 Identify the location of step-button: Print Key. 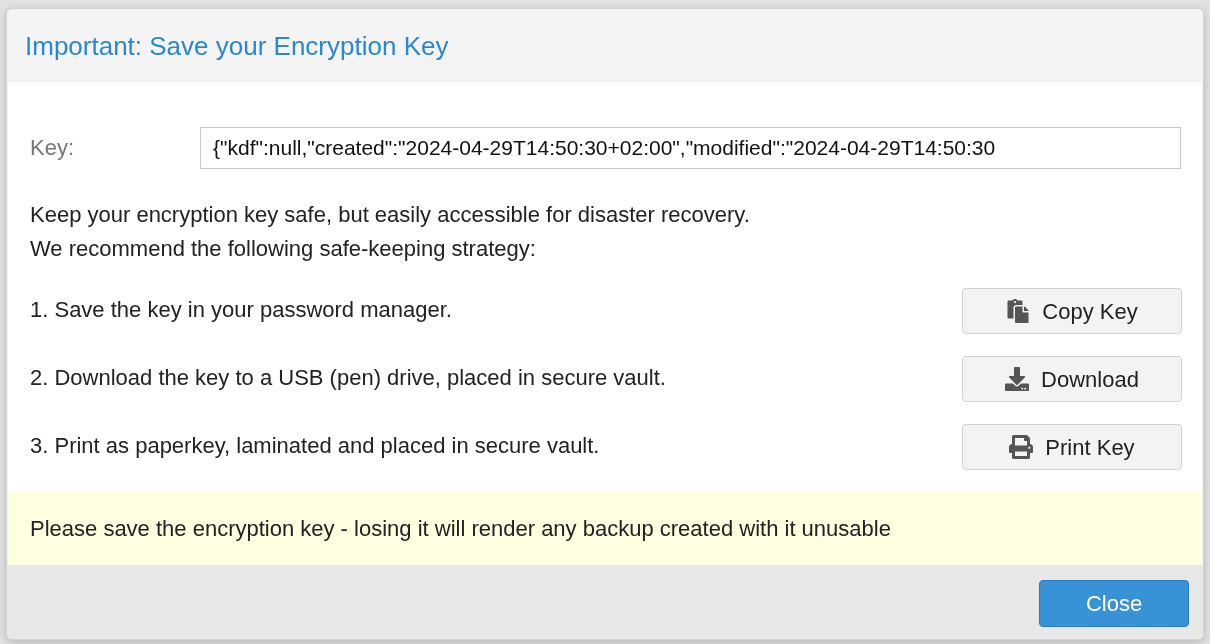
(1072, 447).